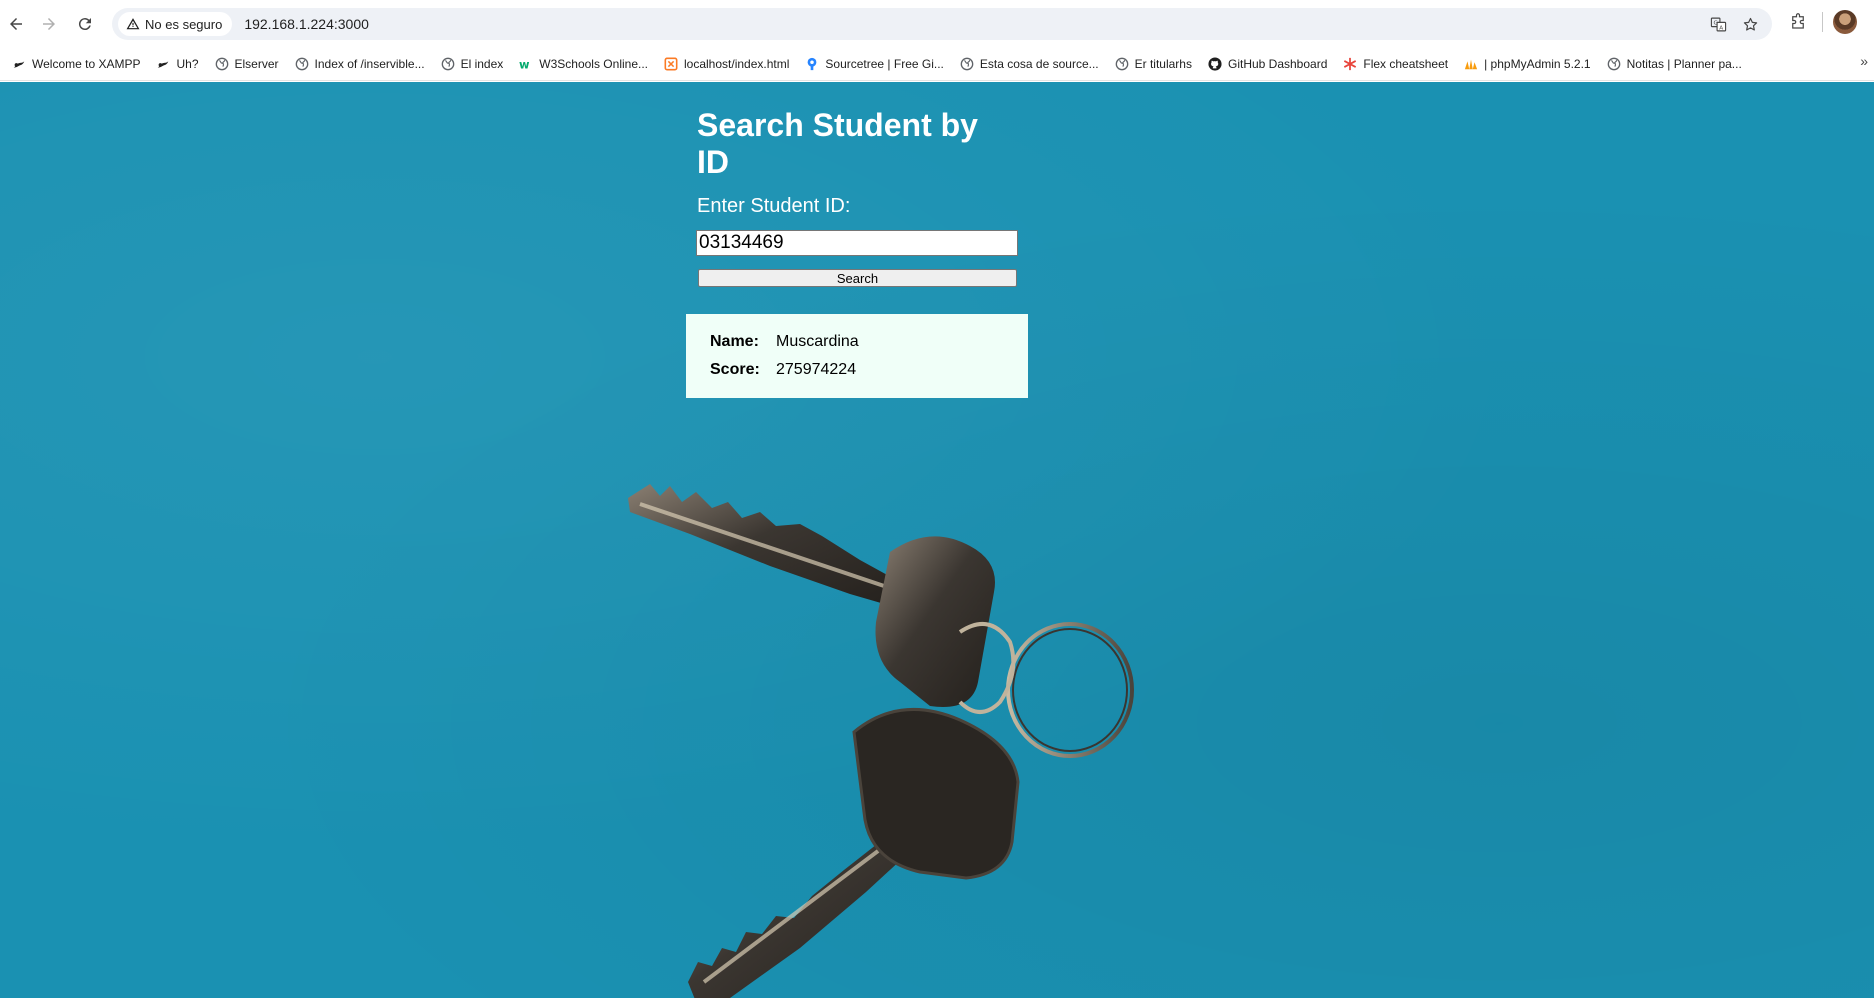  I want to click on bookmark-item: Welcome to XAMPP, so click(76, 64).